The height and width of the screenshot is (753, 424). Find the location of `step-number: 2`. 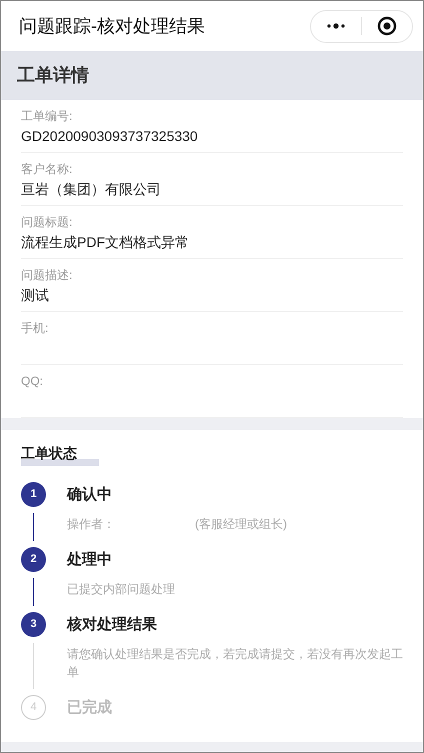

step-number: 2 is located at coordinates (33, 559).